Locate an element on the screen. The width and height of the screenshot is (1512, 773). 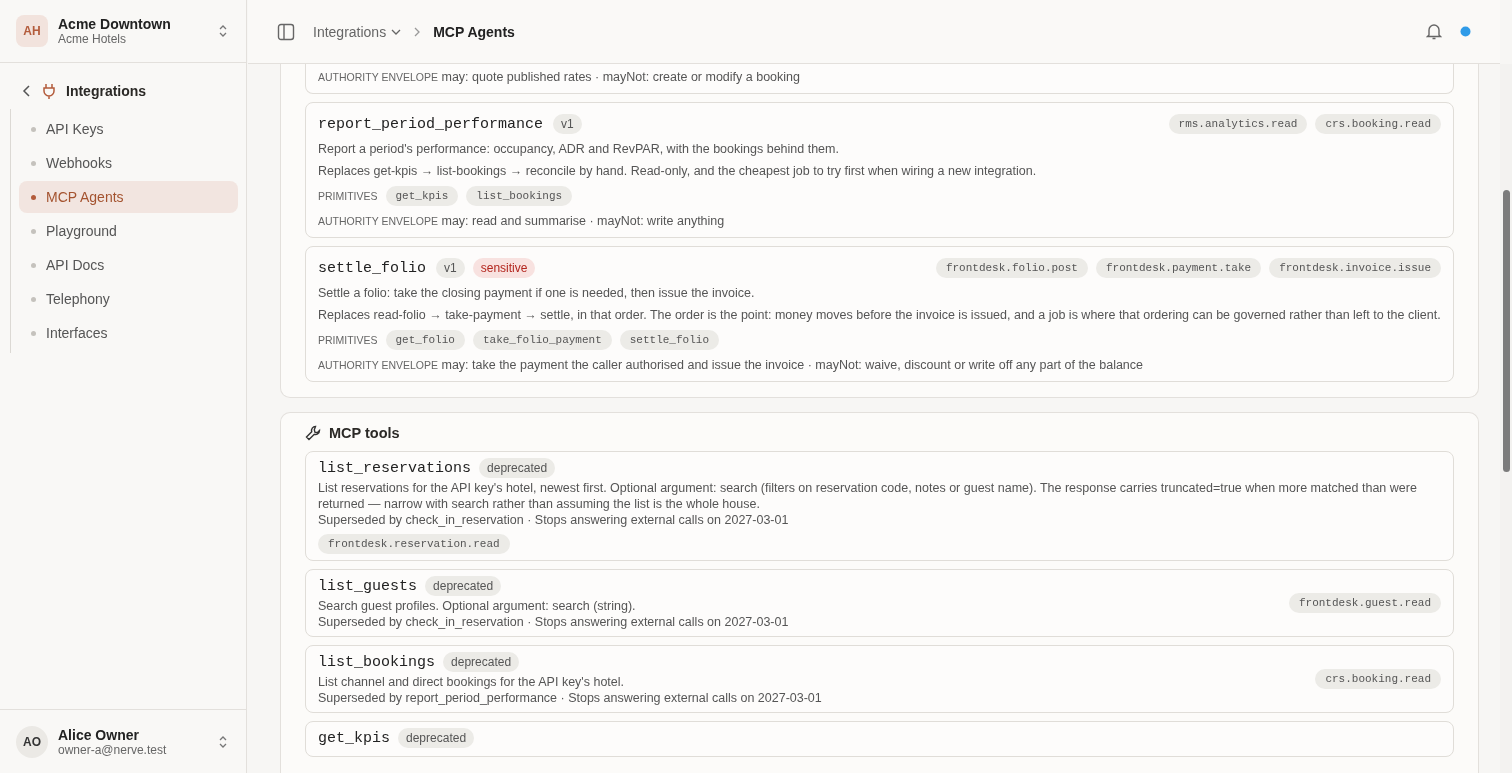
scope-chip: frontdesk.guest.read is located at coordinates (1364, 603).